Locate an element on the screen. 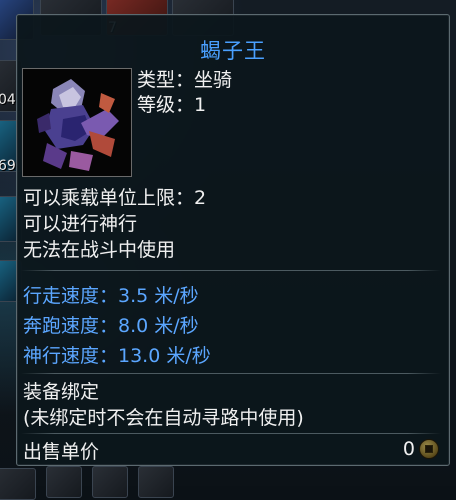 This screenshot has height=500, width=456. sell-price-value: 0 is located at coordinates (408, 449).